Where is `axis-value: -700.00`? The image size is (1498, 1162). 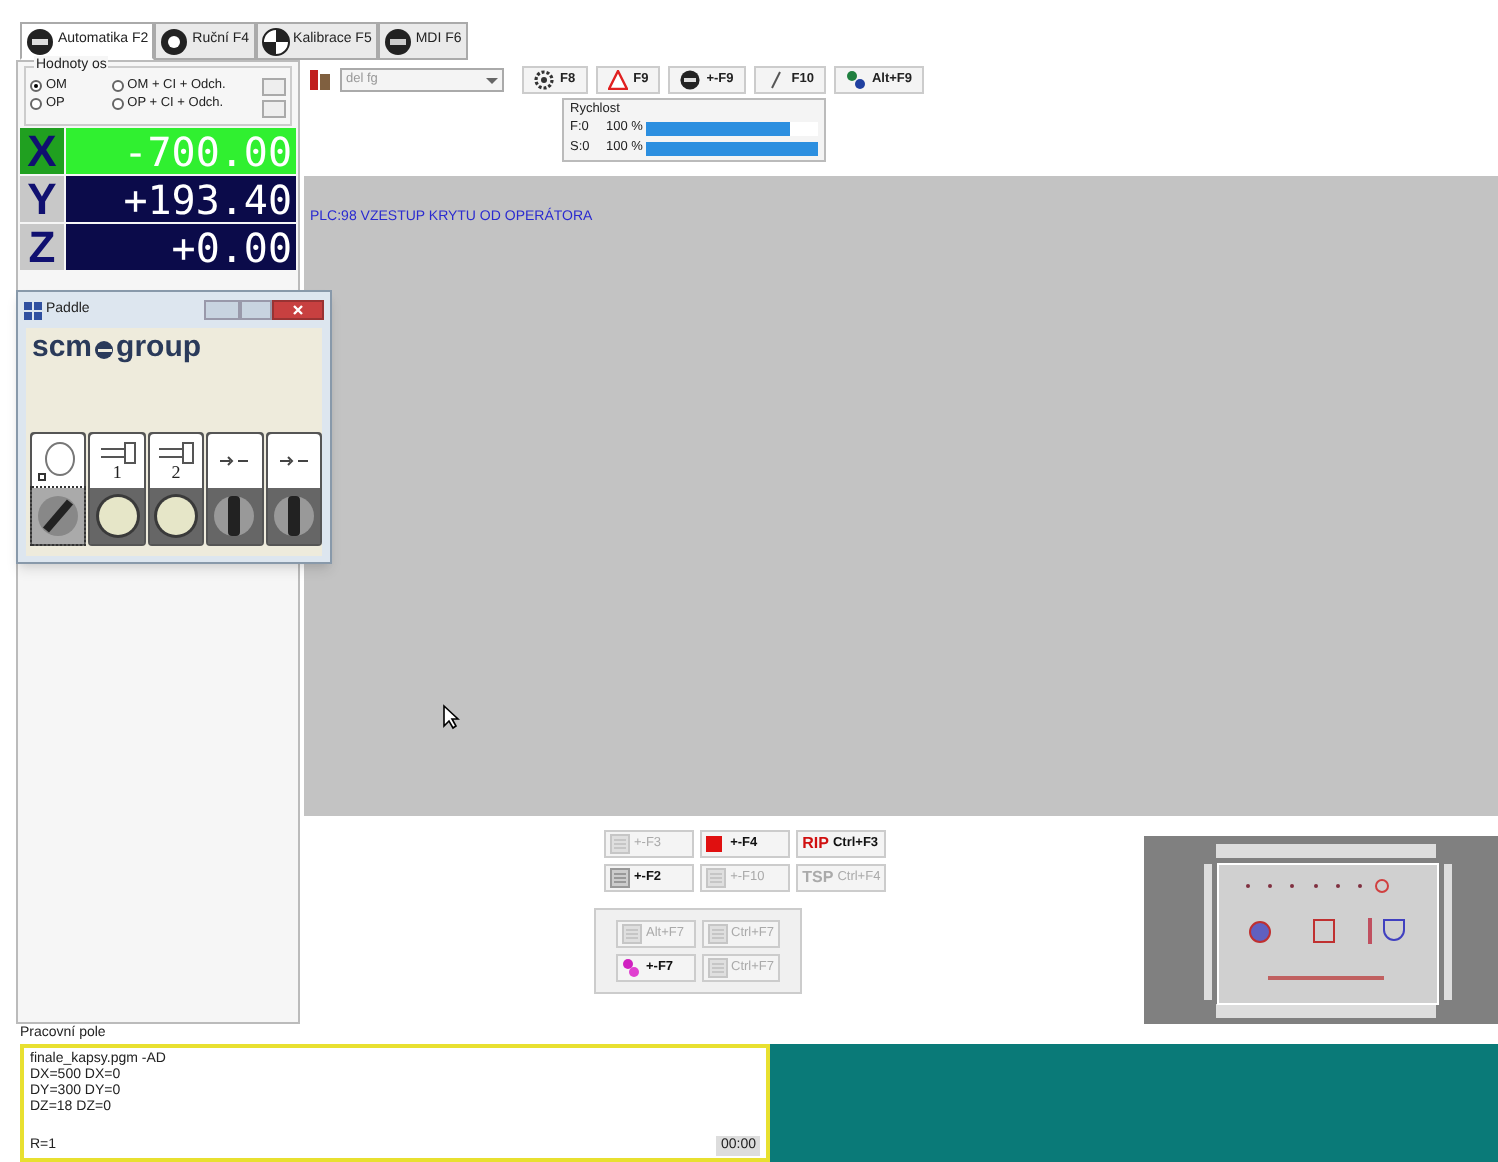 axis-value: -700.00 is located at coordinates (181, 151).